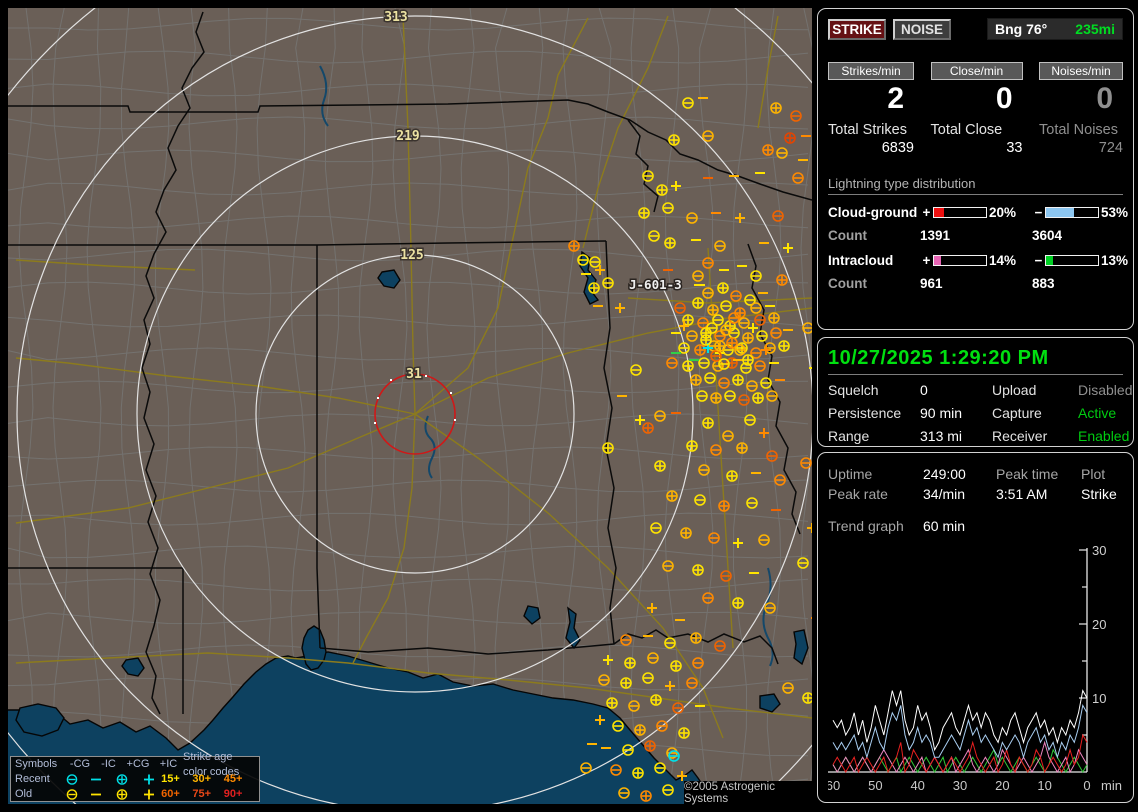 This screenshot has height=812, width=1138. I want to click on svg-text: 10, so click(1044, 785).